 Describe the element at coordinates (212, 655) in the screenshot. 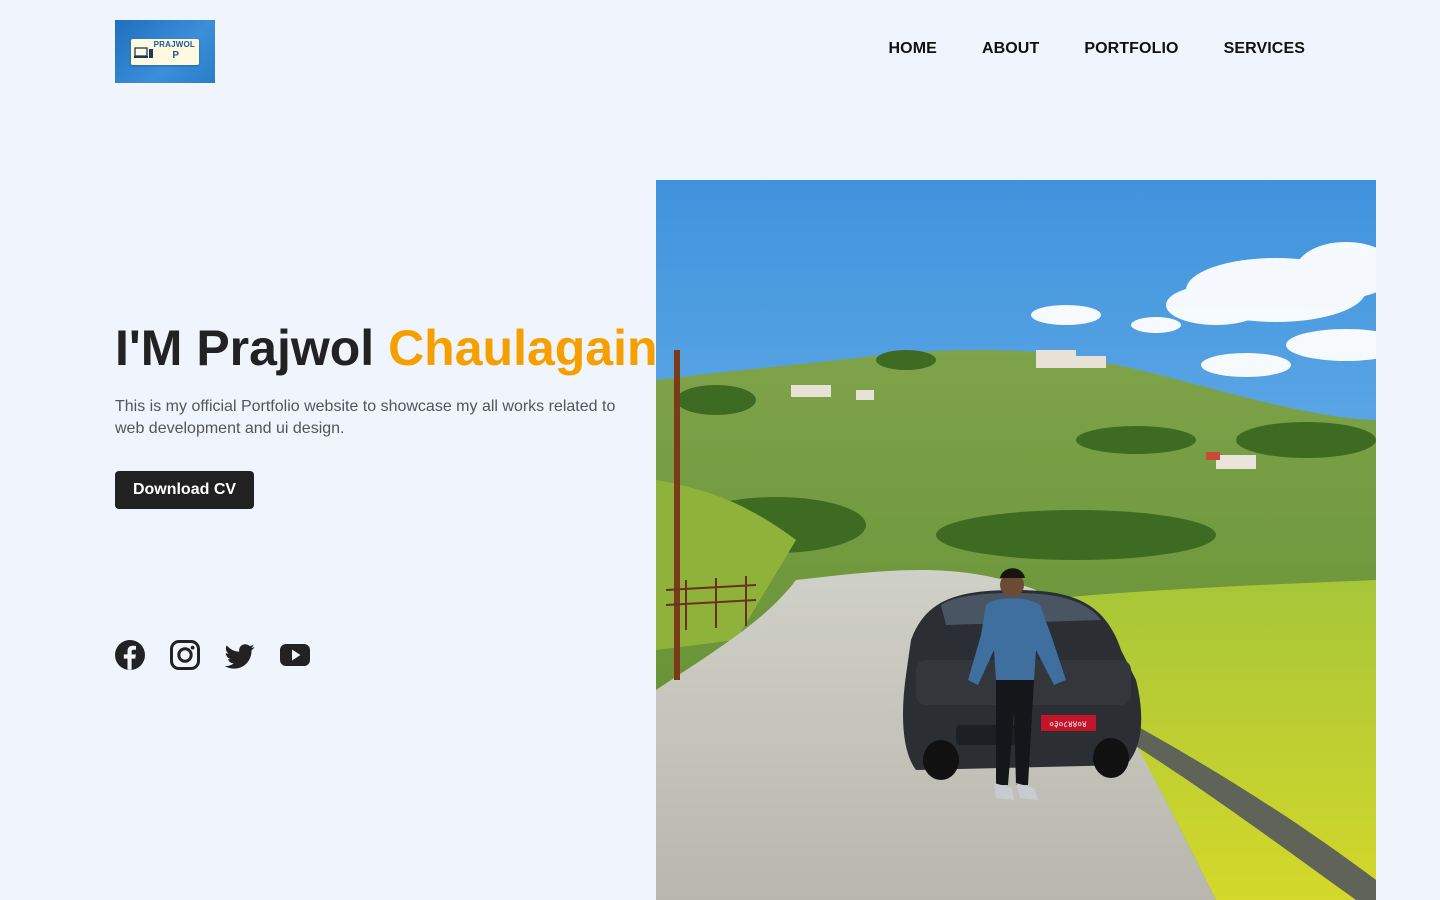

I see `social-links` at that location.